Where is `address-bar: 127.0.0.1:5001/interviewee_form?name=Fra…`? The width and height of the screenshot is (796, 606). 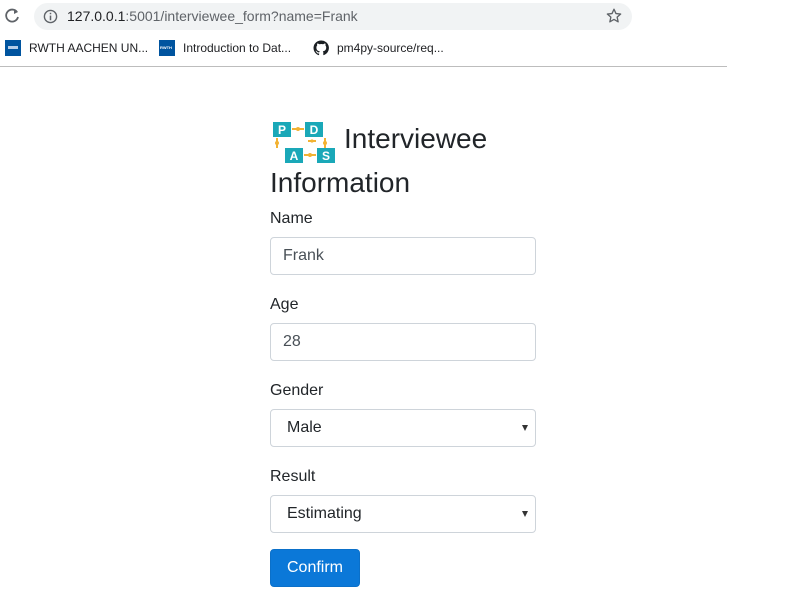
address-bar: 127.0.0.1:5001/interviewee_form?name=Fra… is located at coordinates (333, 16).